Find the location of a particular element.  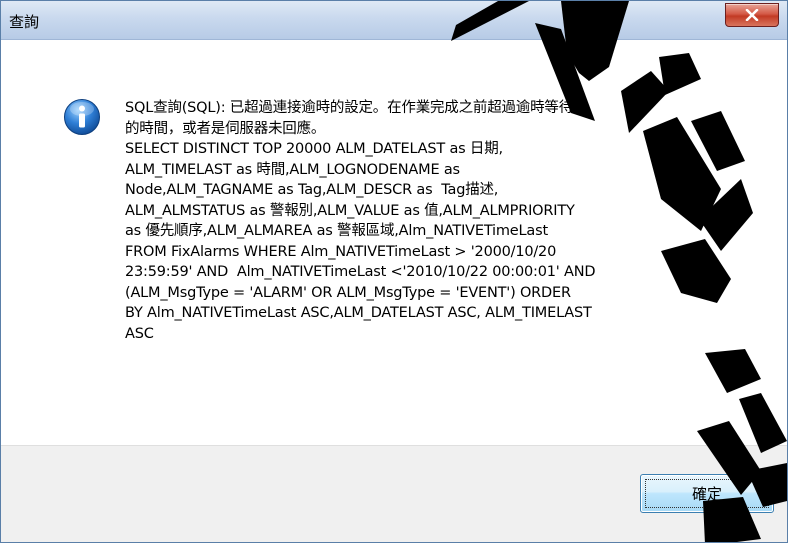

title-bar: 查詢 is located at coordinates (394, 20).